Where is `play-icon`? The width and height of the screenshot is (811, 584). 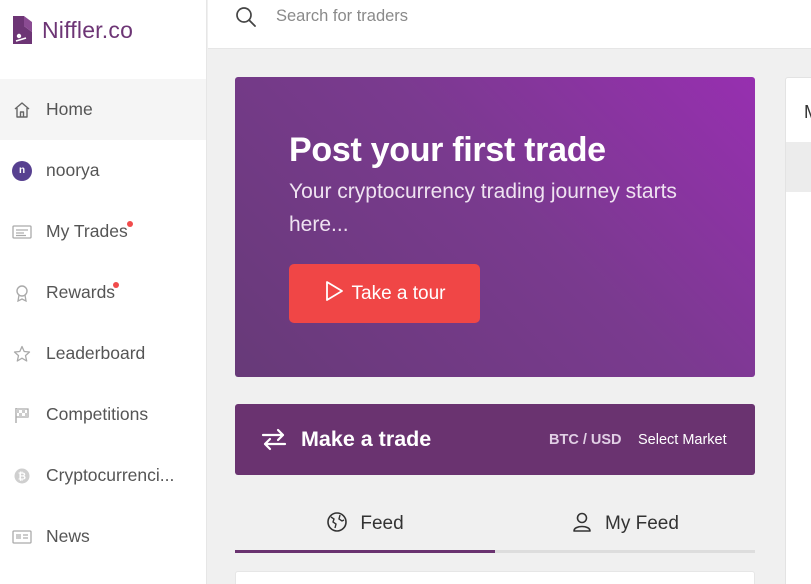 play-icon is located at coordinates (334, 293).